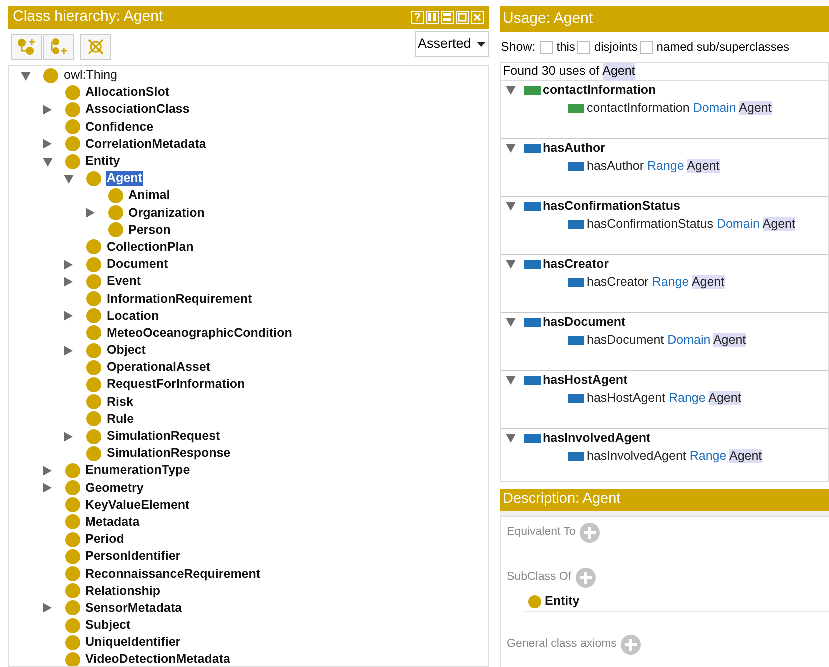  I want to click on class-label: KeyValueElement, so click(137, 505).